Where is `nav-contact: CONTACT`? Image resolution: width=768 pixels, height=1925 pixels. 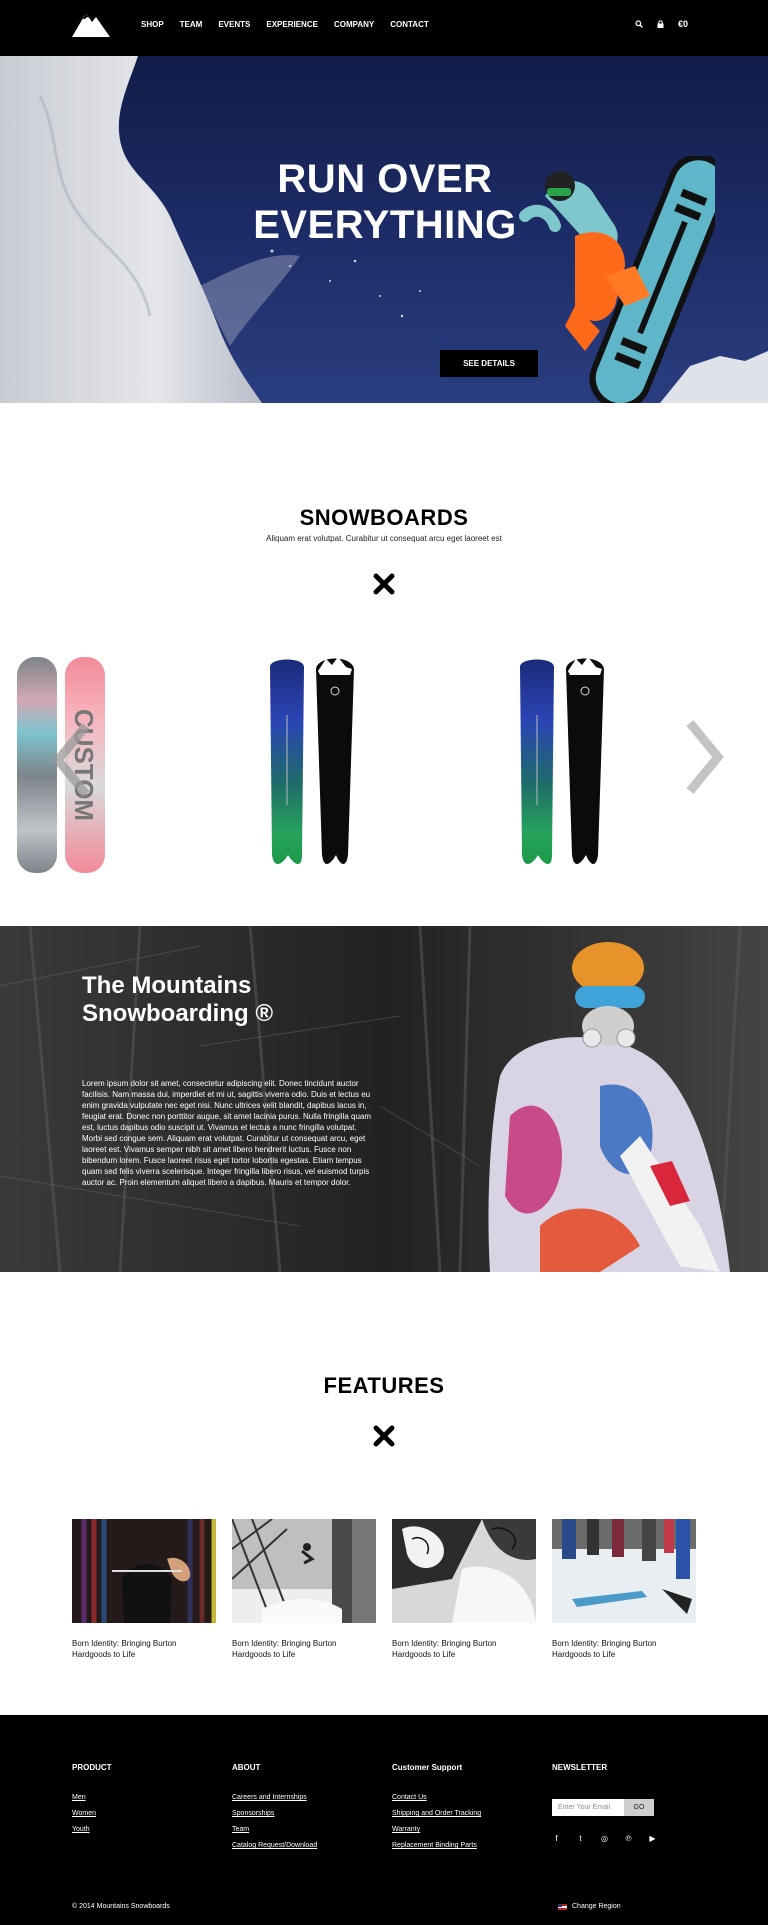 nav-contact: CONTACT is located at coordinates (409, 24).